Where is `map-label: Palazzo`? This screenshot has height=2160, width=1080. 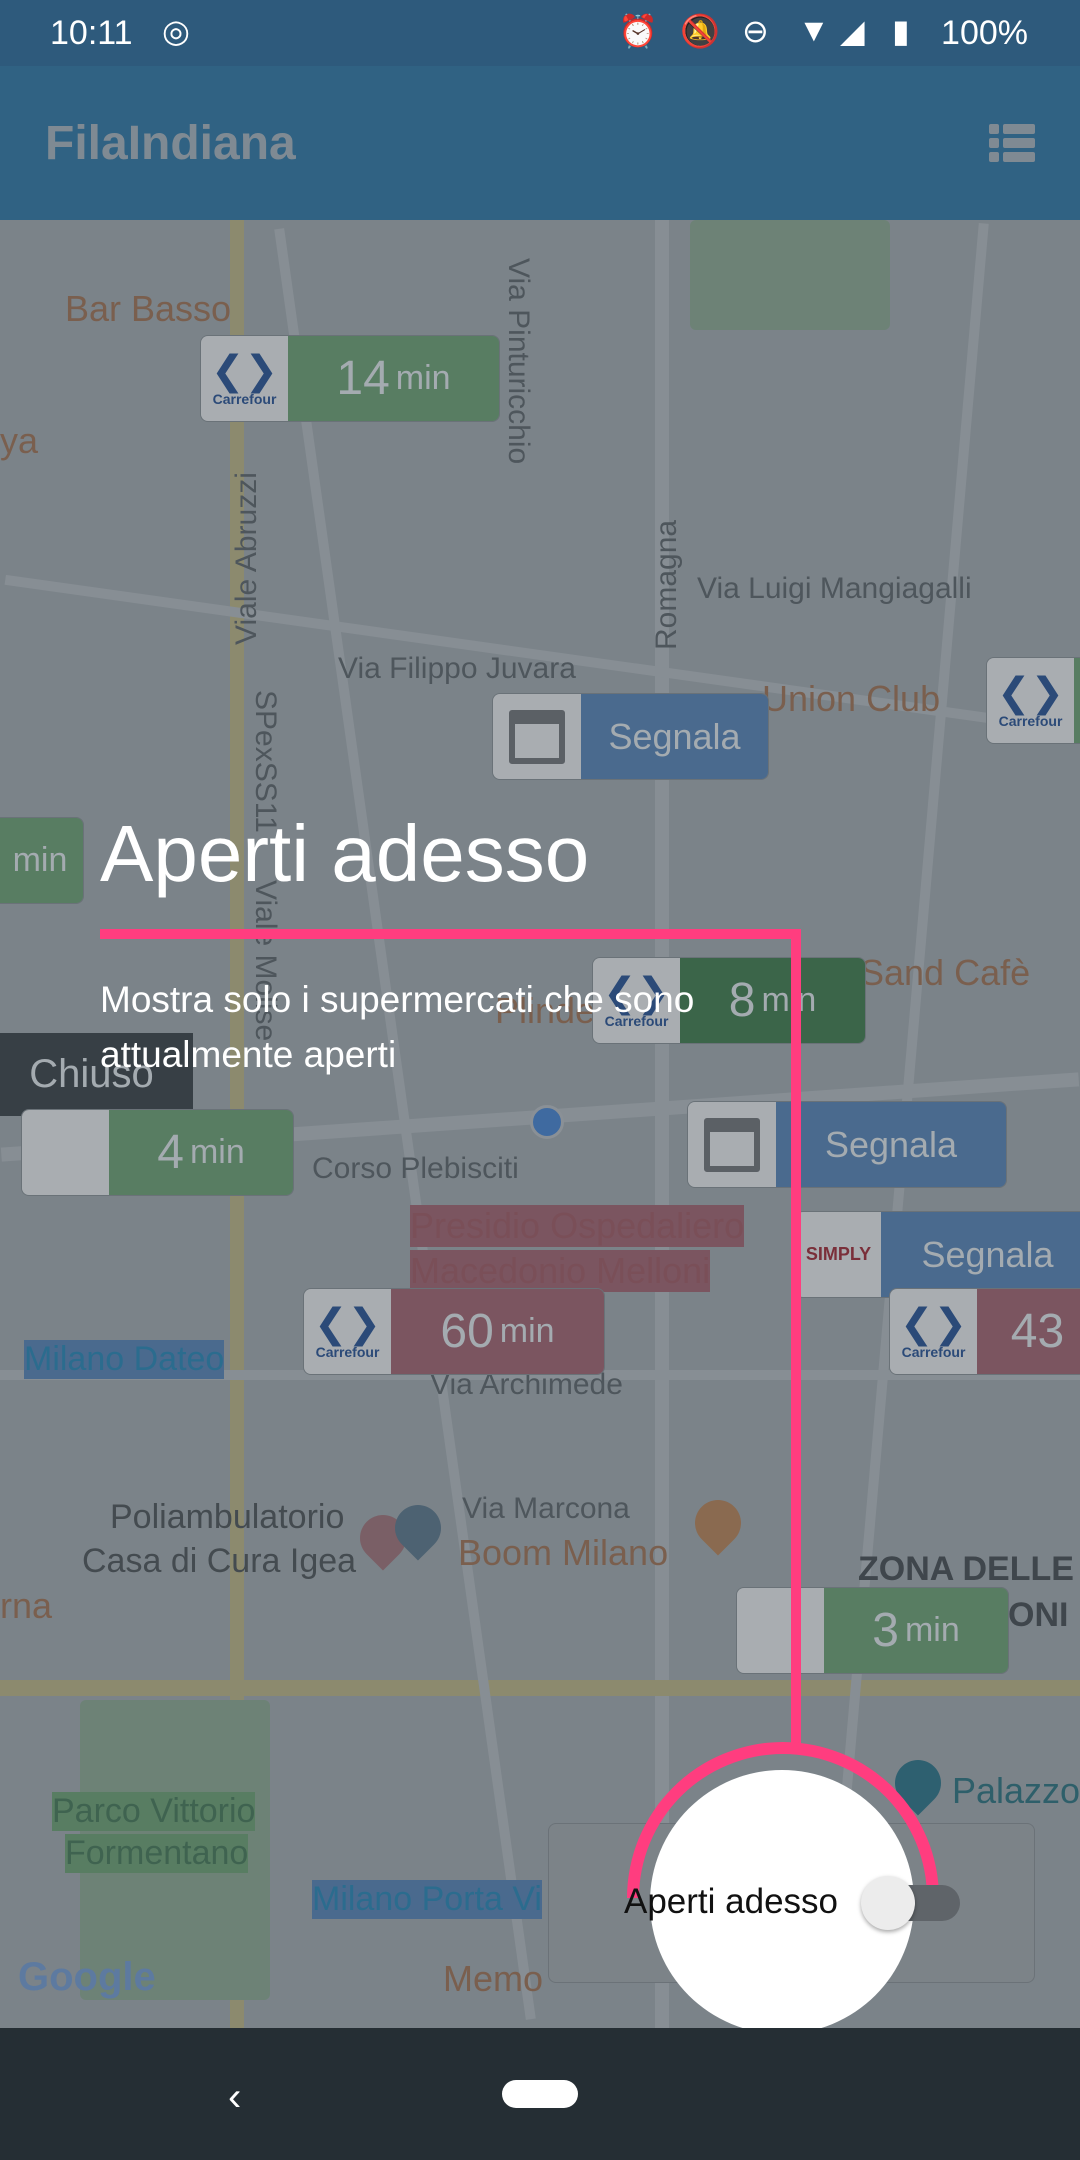
map-label: Palazzo is located at coordinates (1016, 1790).